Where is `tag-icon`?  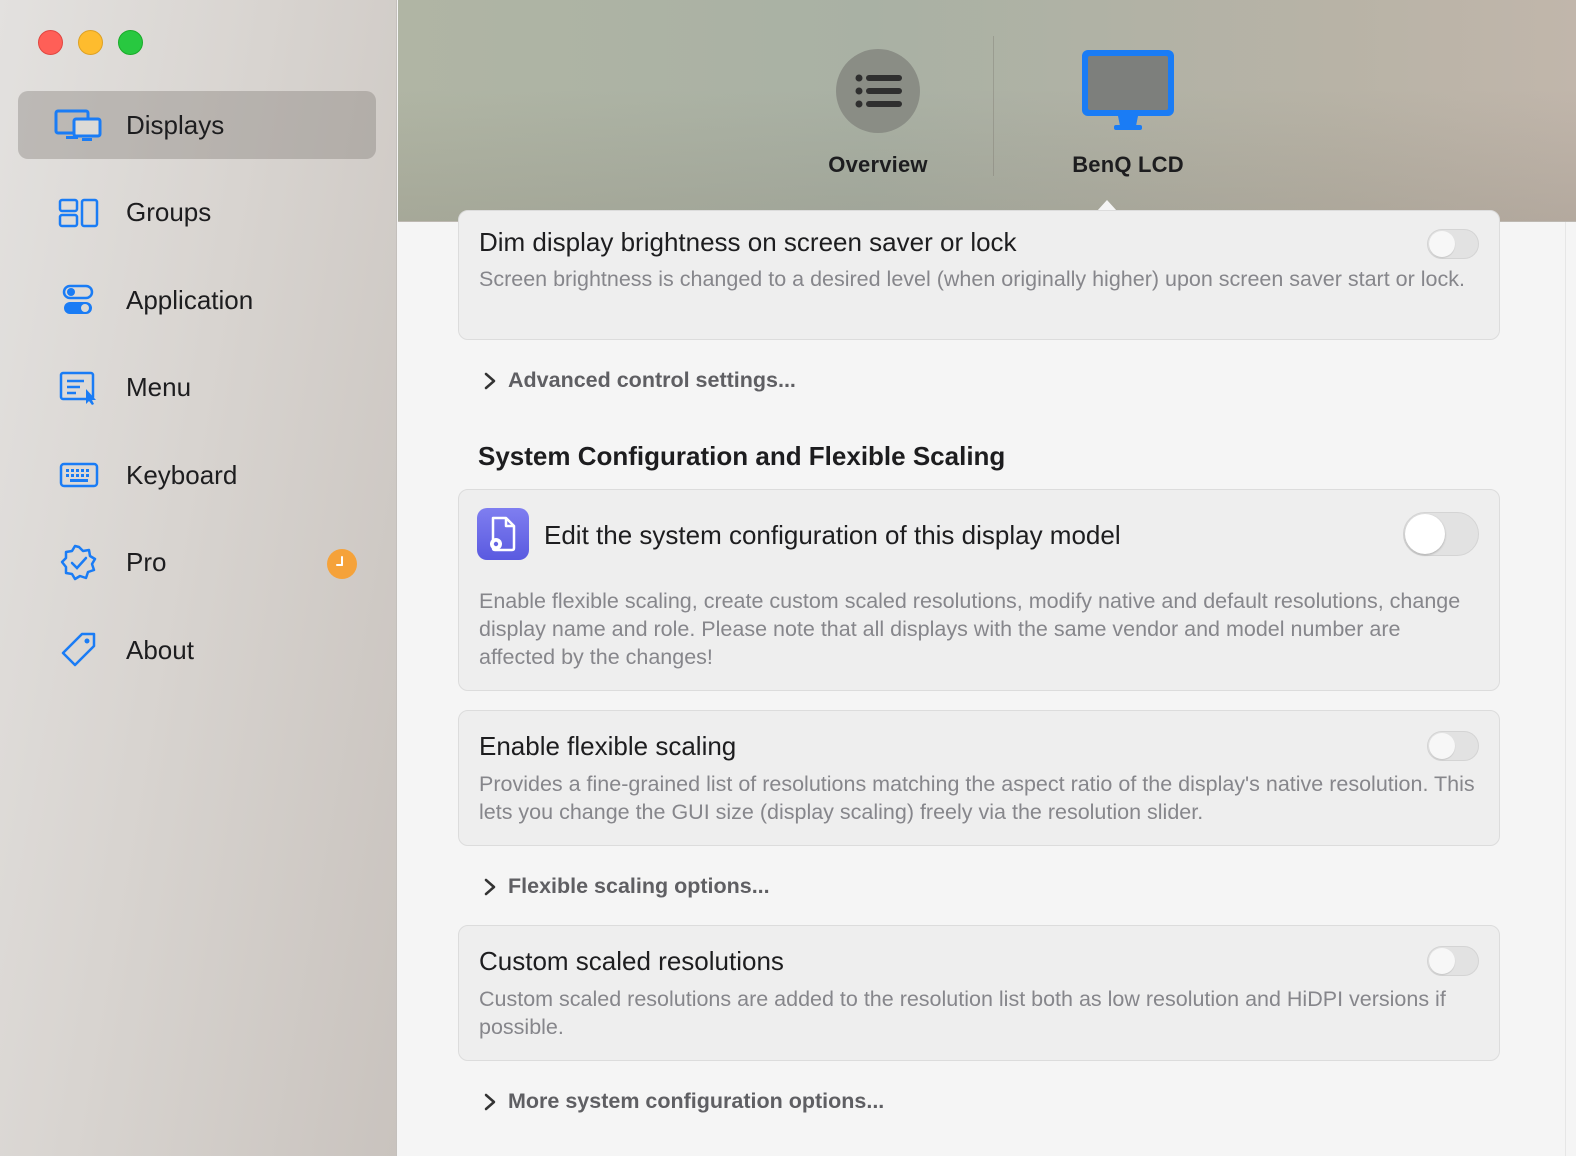
tag-icon is located at coordinates (79, 650).